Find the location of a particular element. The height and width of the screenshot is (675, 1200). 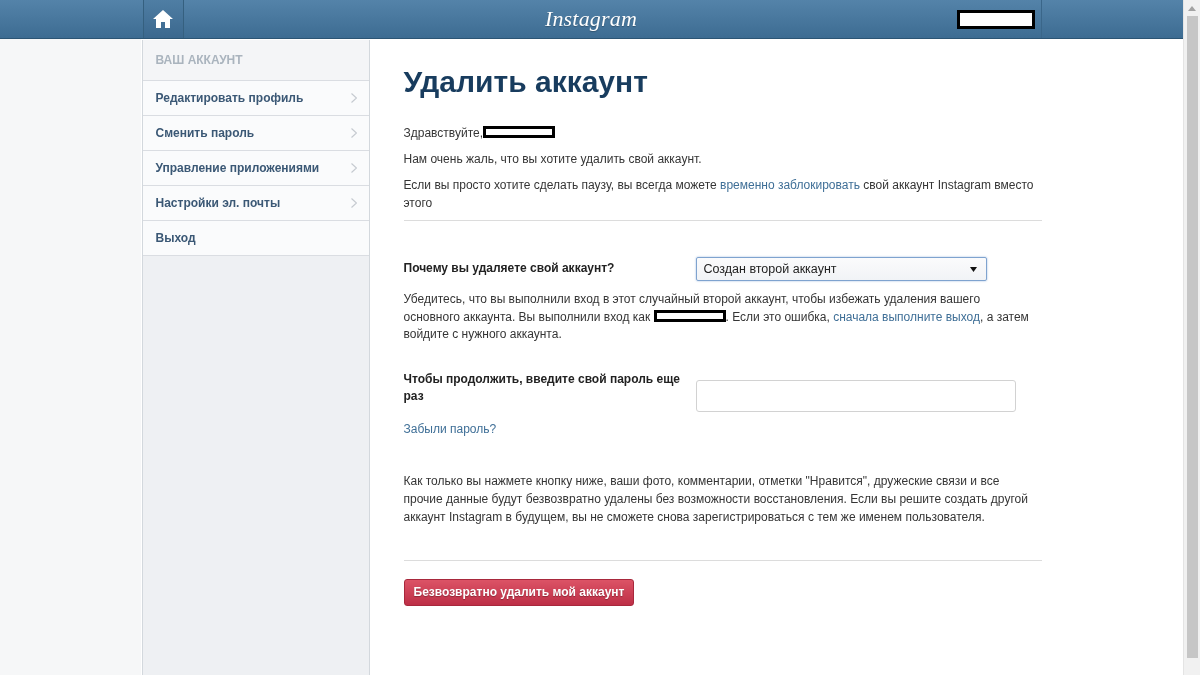

sidebar-item: Настройки эл. почты is located at coordinates (255, 203).